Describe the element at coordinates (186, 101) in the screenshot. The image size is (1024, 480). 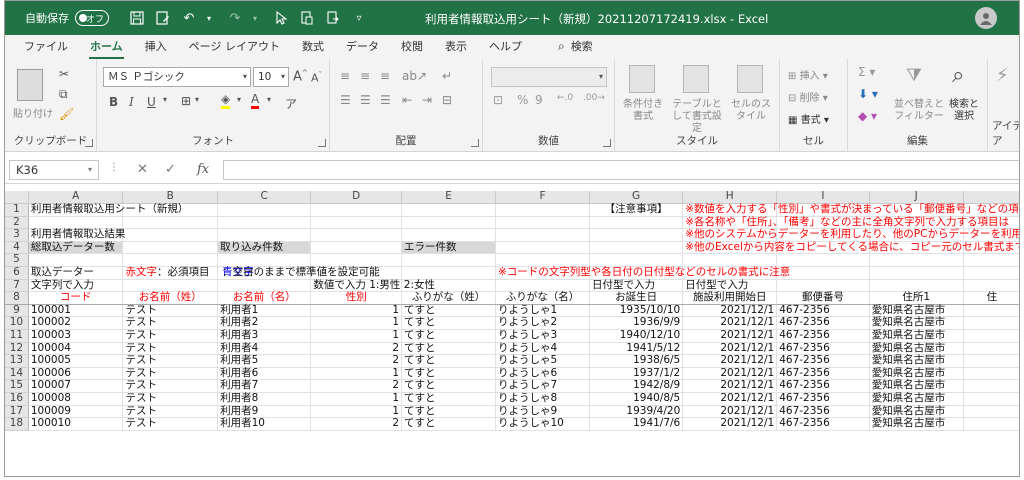
I see `borders-icon: ⊞` at that location.